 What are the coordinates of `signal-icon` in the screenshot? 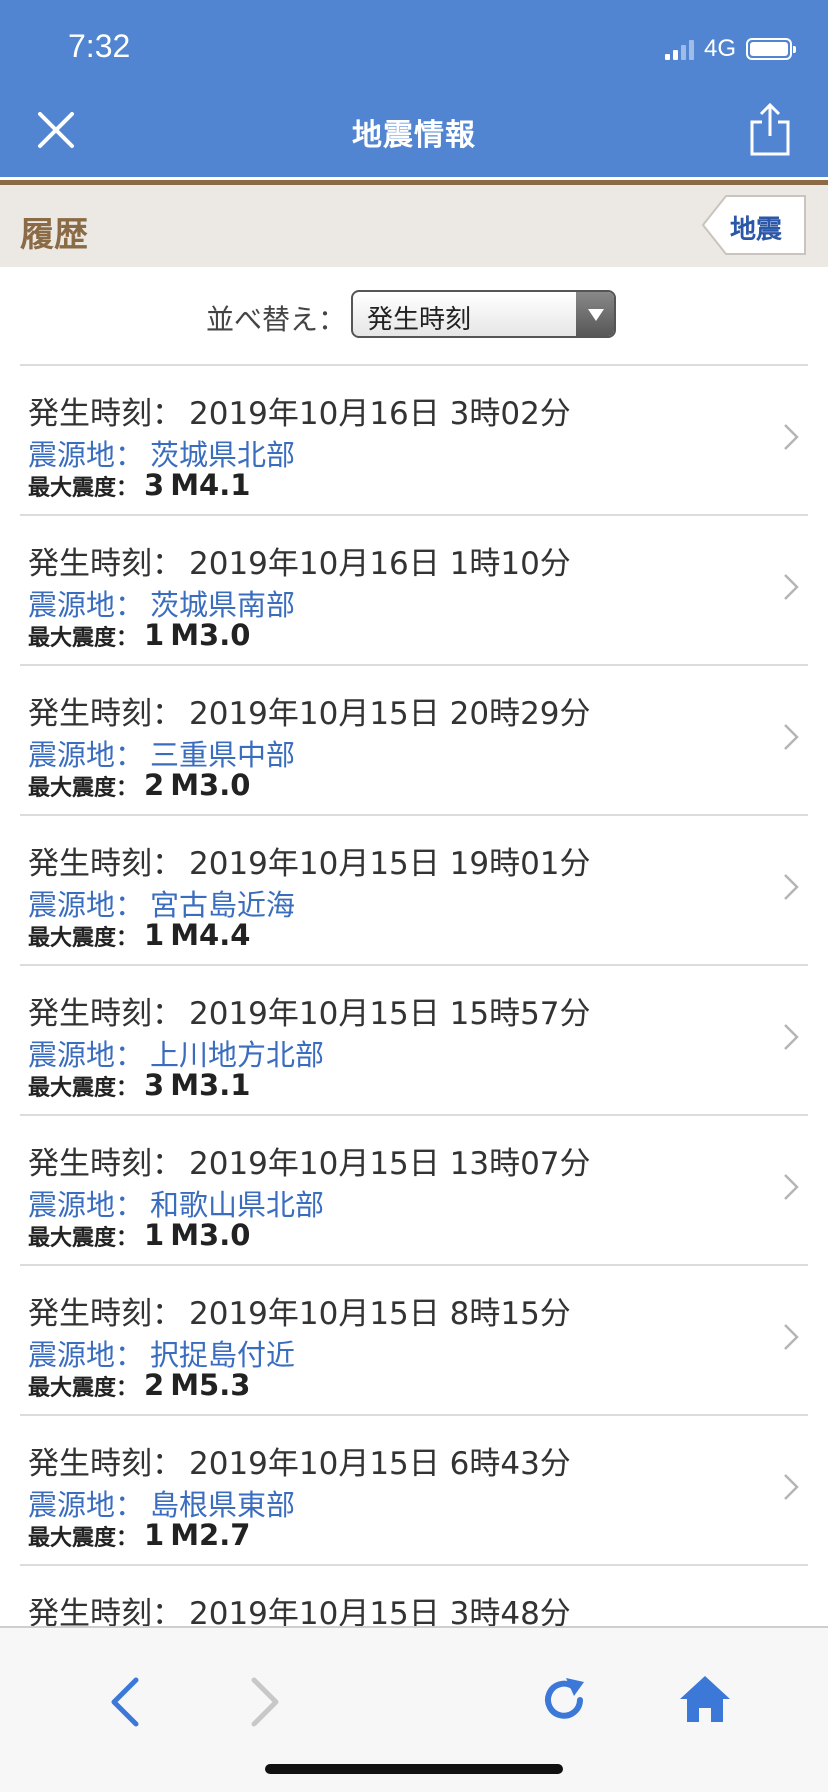 It's located at (679, 49).